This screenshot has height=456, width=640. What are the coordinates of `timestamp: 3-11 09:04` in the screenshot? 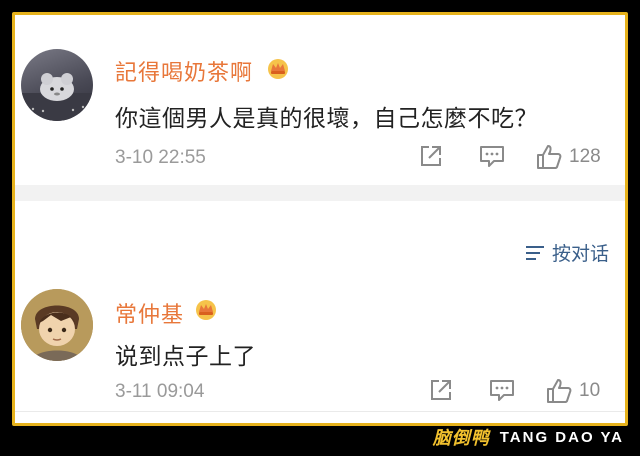 It's located at (160, 391).